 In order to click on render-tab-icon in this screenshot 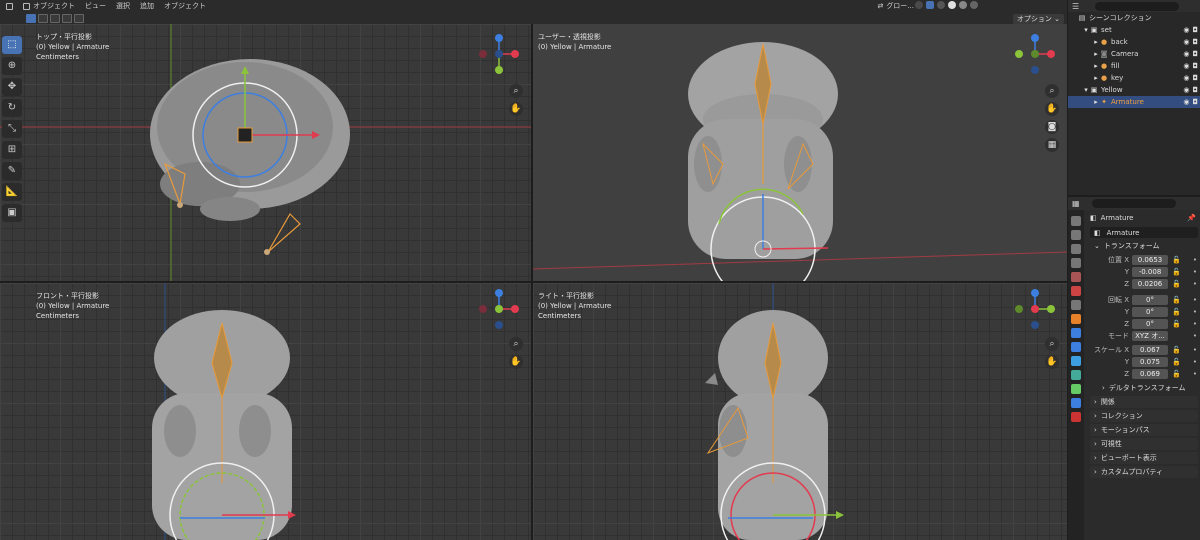, I will do `click(1076, 235)`.